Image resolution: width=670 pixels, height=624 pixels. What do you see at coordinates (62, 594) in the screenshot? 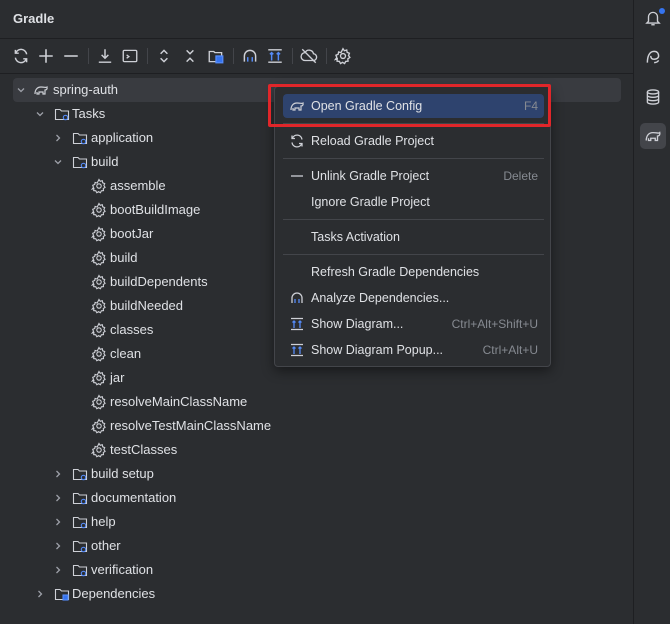
I see `folder-library-icon` at bounding box center [62, 594].